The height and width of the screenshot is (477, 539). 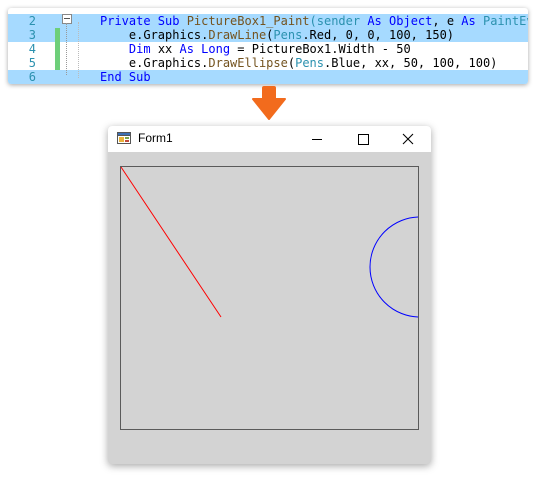 What do you see at coordinates (269, 139) in the screenshot?
I see `title-bar: Form1` at bounding box center [269, 139].